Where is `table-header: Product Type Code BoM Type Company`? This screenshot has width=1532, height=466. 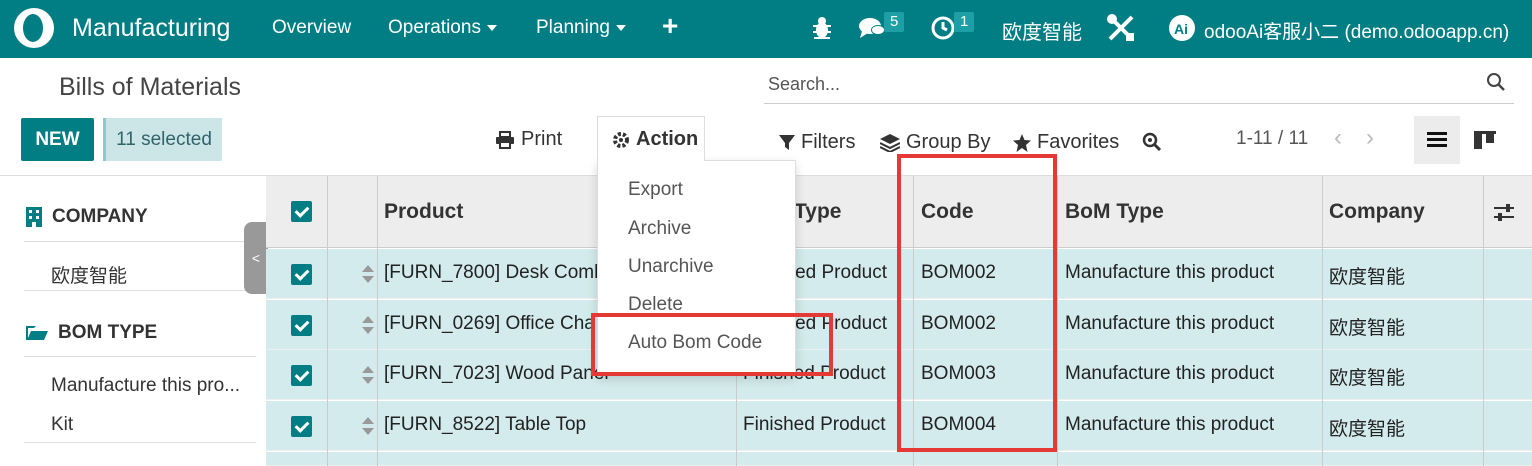
table-header: Product Type Code BoM Type Company is located at coordinates (899, 212).